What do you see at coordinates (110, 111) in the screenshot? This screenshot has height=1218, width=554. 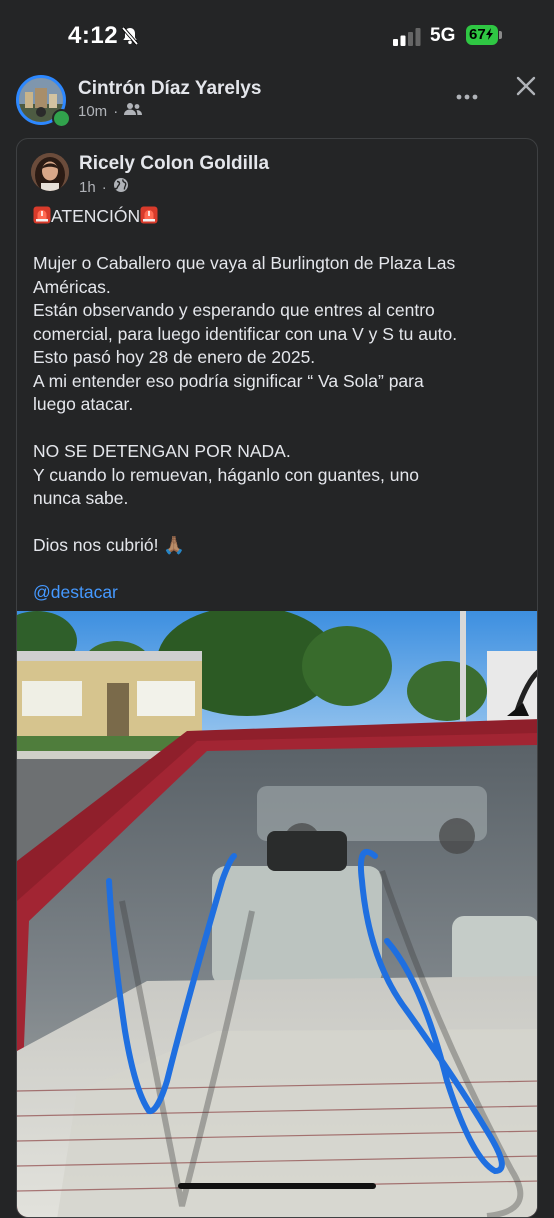 I see `post-meta: 10m ·` at bounding box center [110, 111].